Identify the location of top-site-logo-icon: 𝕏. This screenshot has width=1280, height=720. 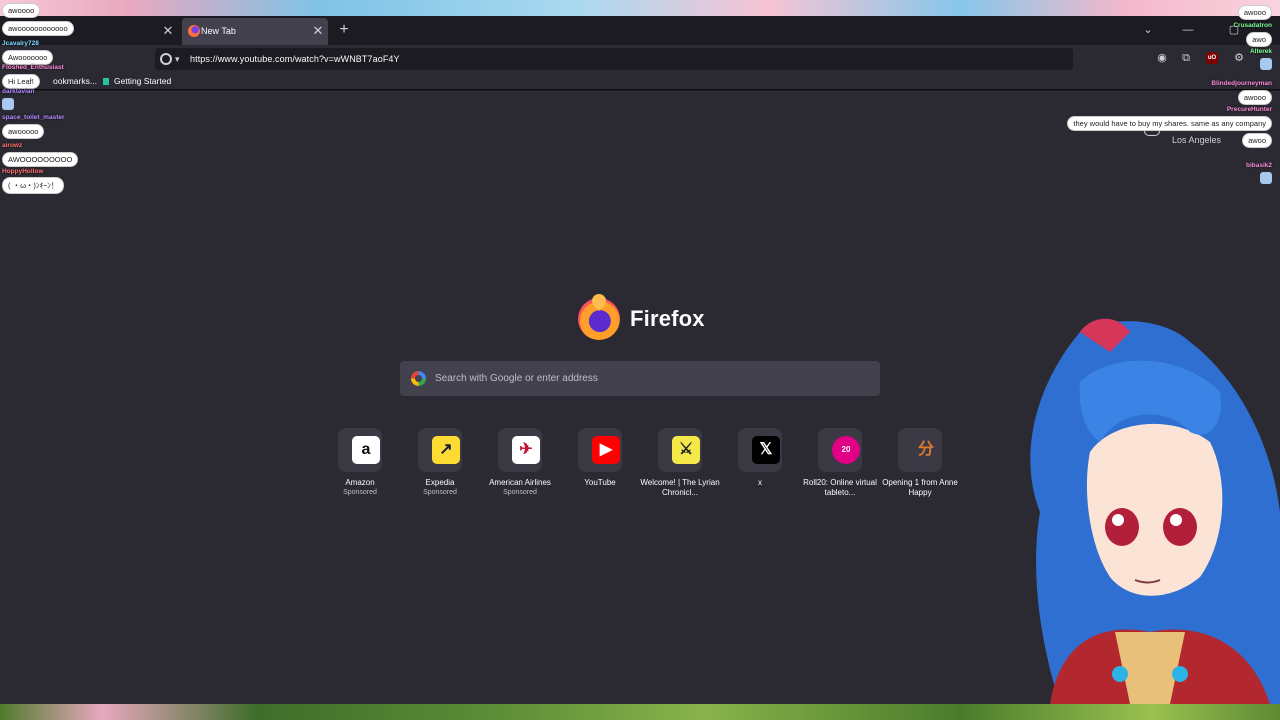
(766, 450).